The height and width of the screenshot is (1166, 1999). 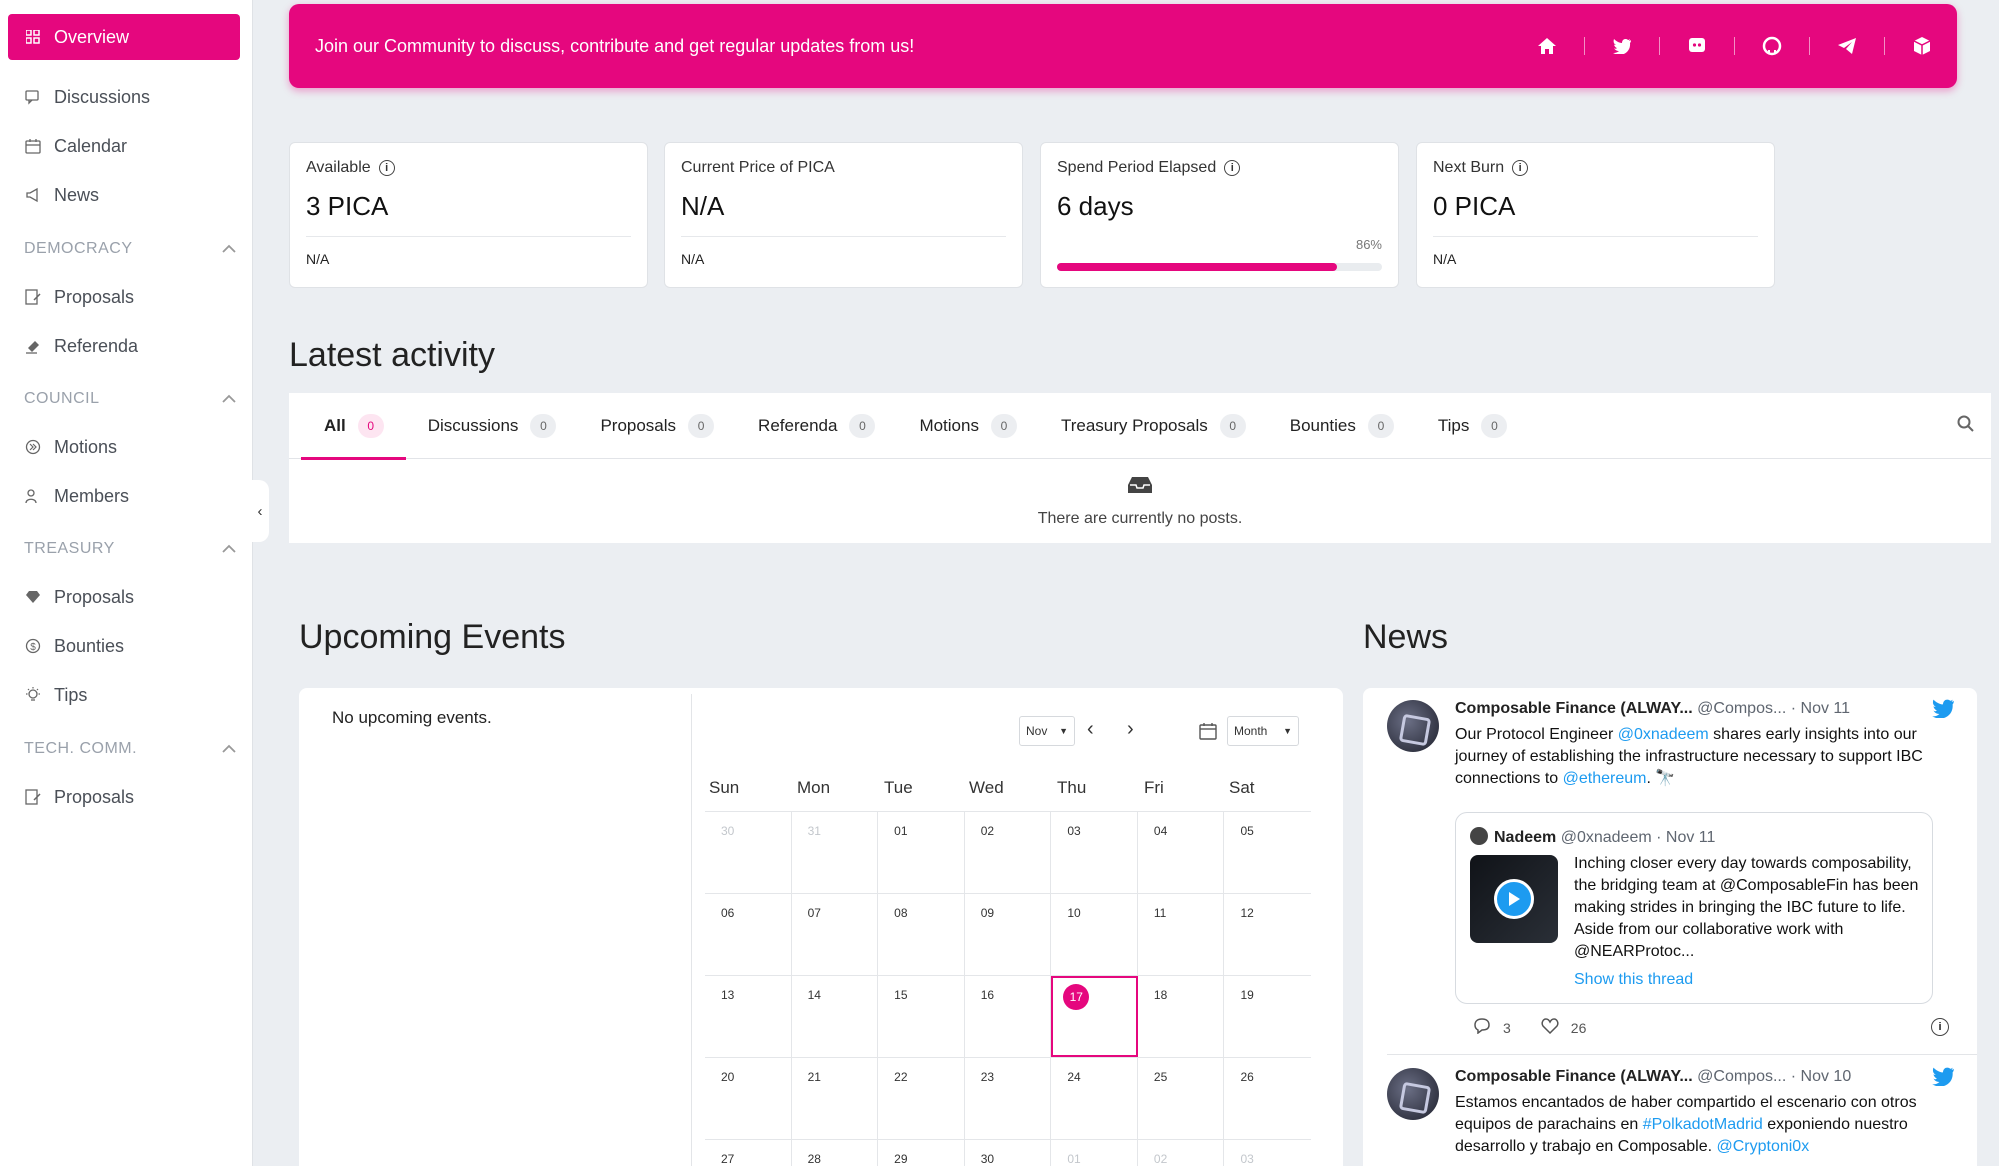 I want to click on calendar-day-cell: 14, so click(x=835, y=1016).